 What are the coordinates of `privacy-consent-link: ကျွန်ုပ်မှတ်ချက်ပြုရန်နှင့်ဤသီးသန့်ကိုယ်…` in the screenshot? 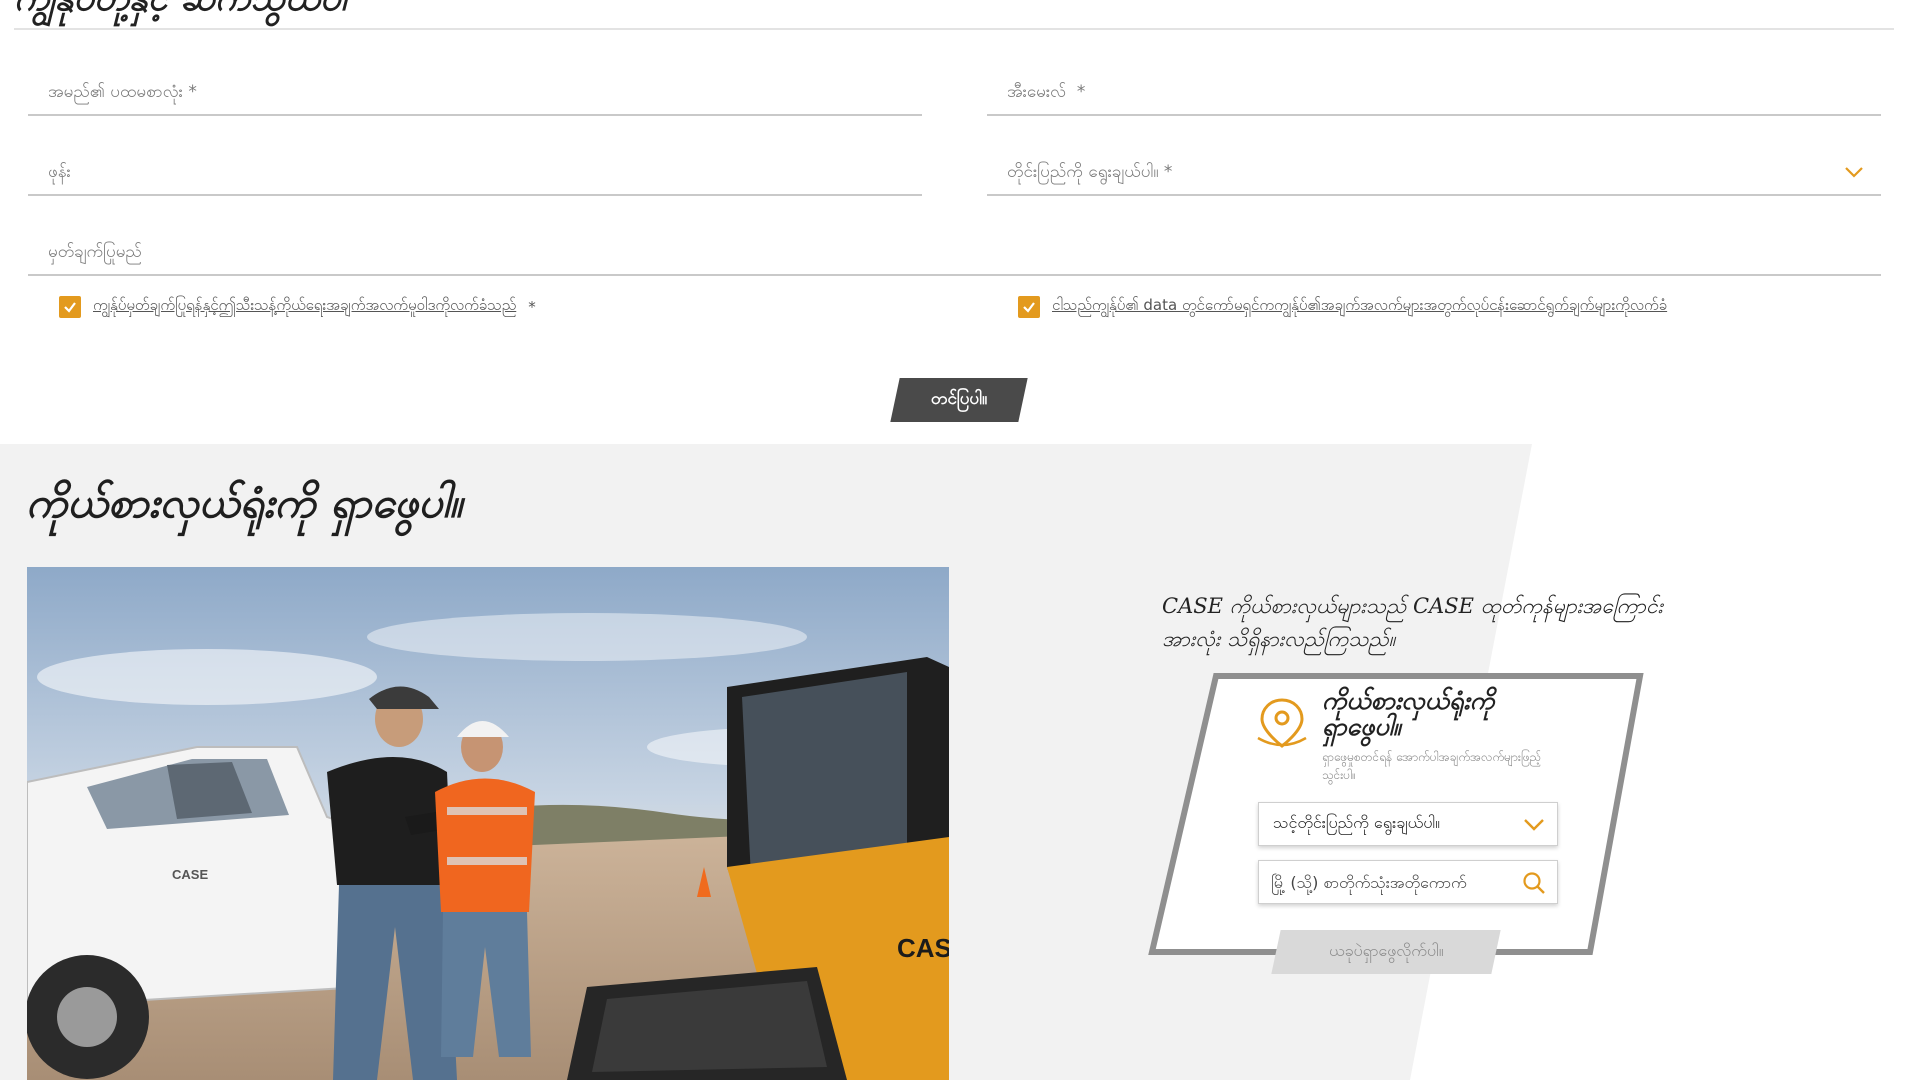 It's located at (304, 307).